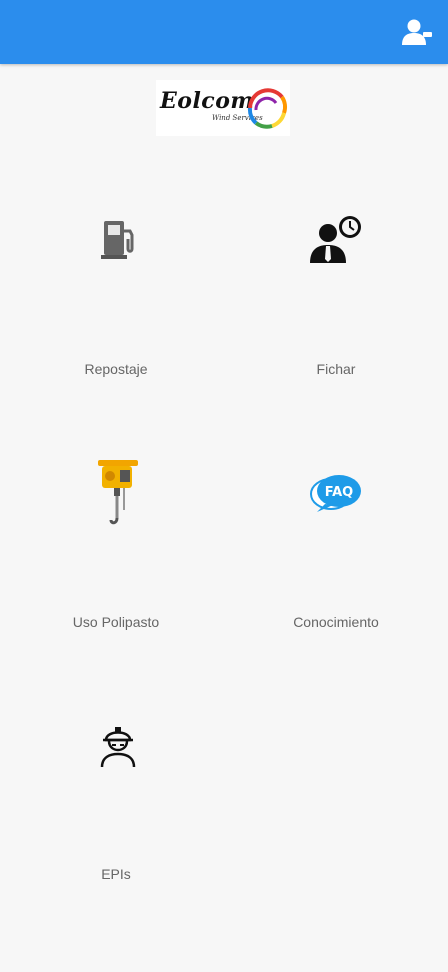  I want to click on menu-item-uso-polipasto: Uso Polipasto, so click(116, 581).